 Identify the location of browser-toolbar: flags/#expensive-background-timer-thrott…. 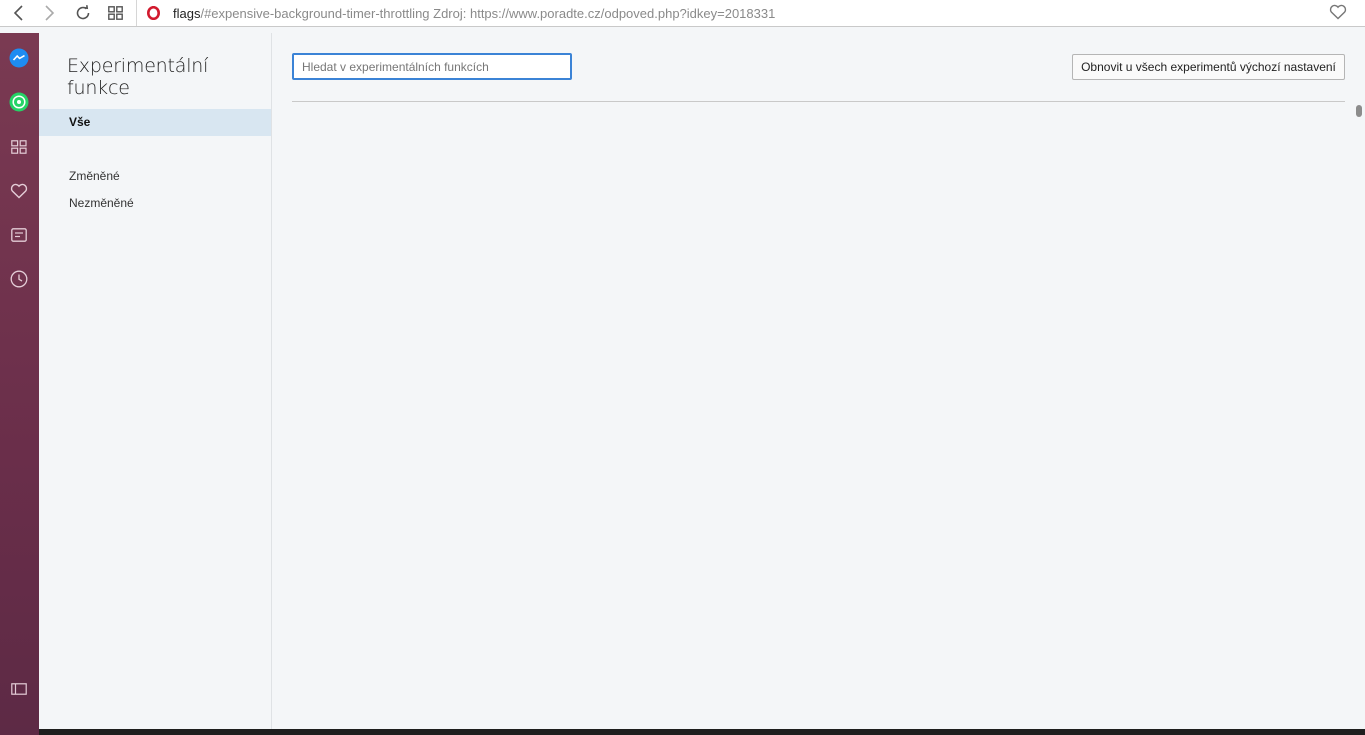
(682, 13).